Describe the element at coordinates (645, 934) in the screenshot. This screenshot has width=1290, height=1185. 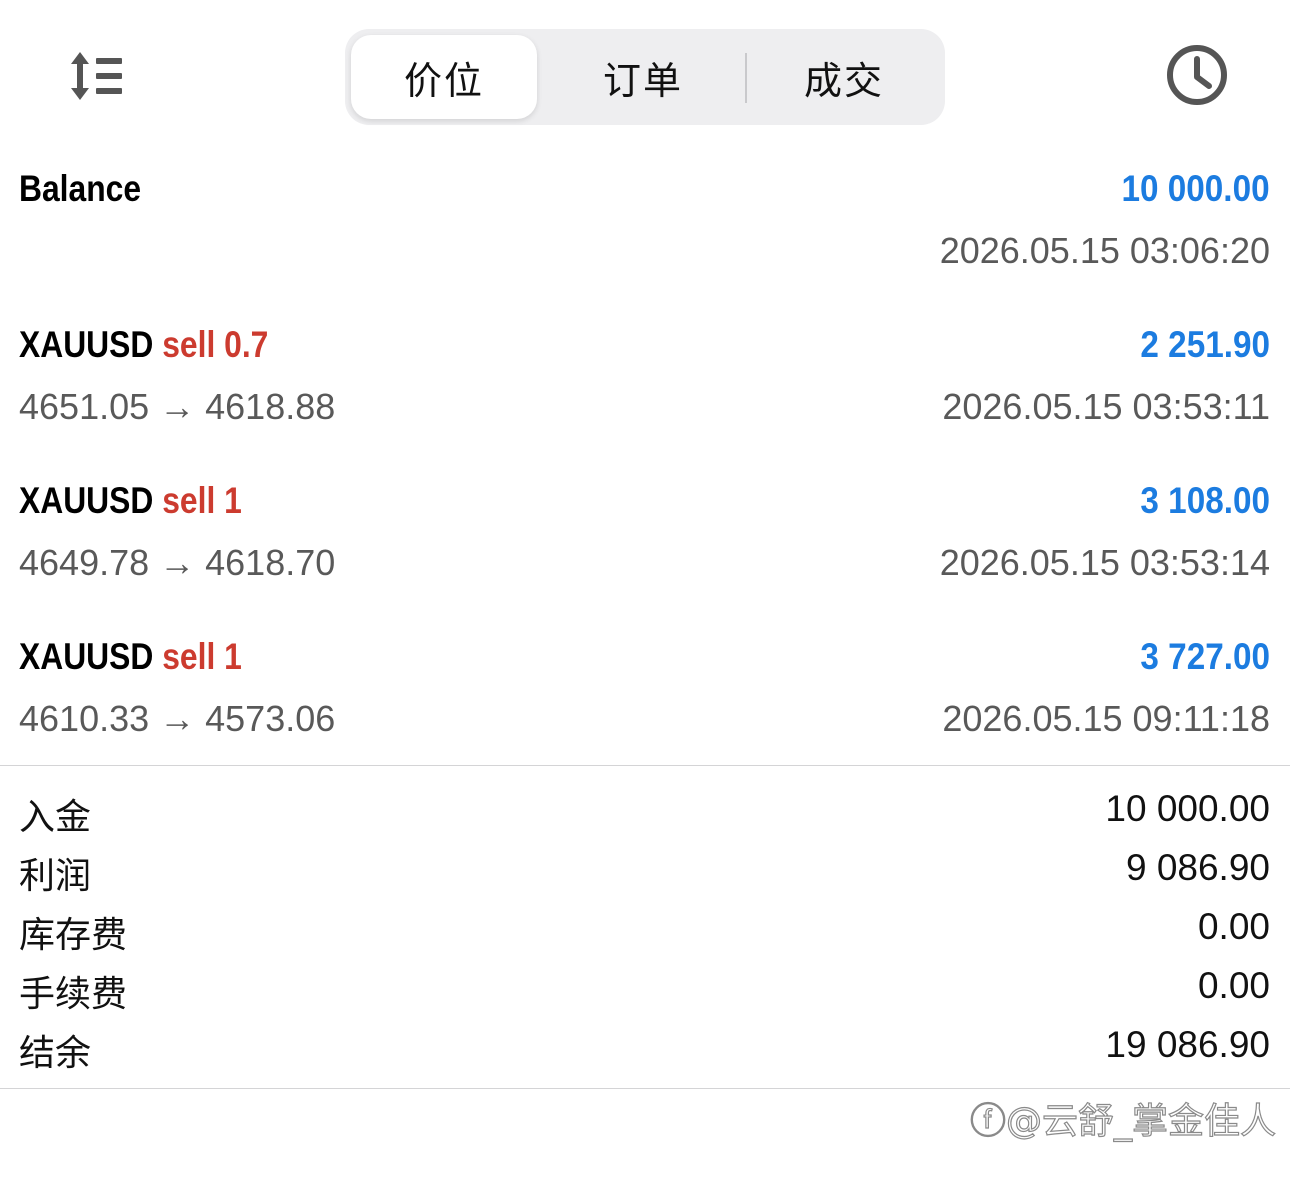
I see `summary-row-swap: 库存费 0.00` at that location.